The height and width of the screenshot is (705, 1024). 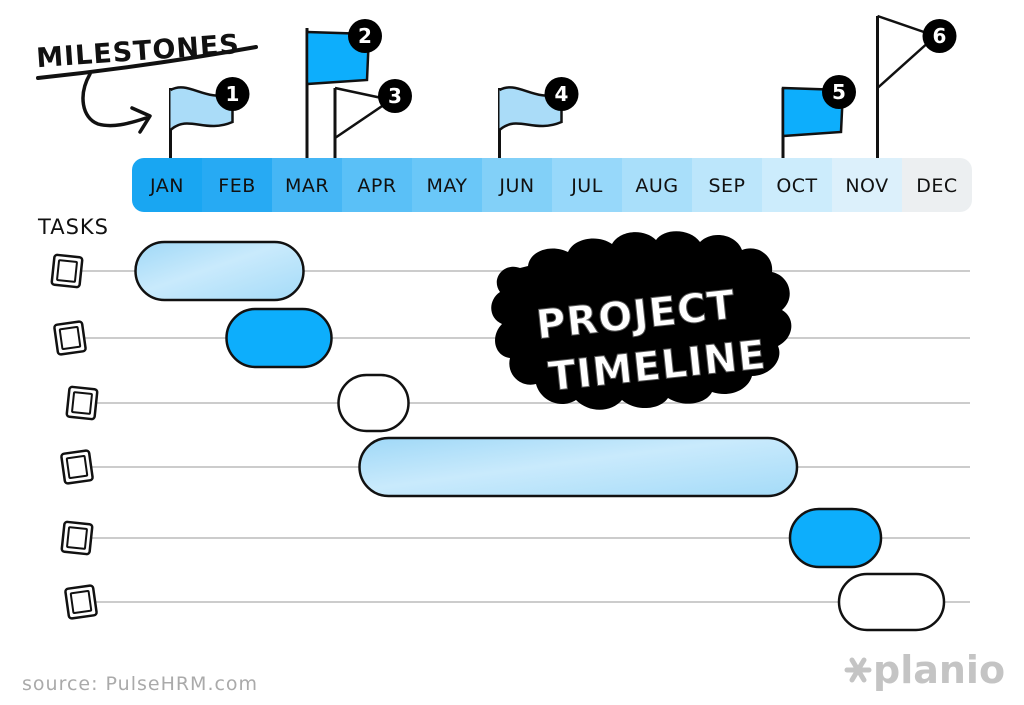 What do you see at coordinates (140, 684) in the screenshot?
I see `source-credit: source: PulseHRM.com` at bounding box center [140, 684].